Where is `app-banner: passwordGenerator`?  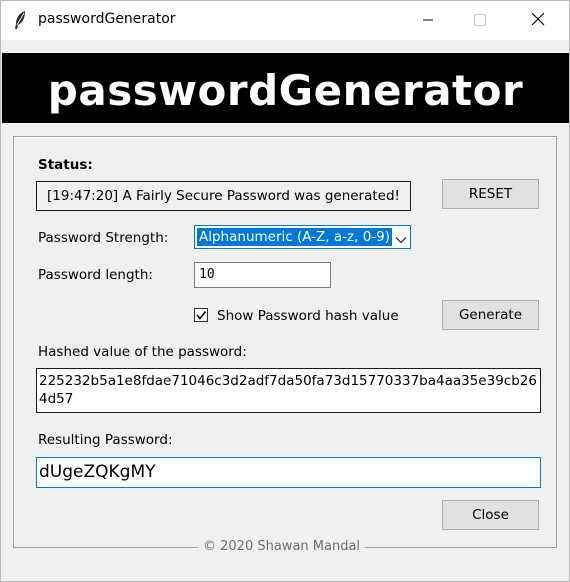
app-banner: passwordGenerator is located at coordinates (285, 88).